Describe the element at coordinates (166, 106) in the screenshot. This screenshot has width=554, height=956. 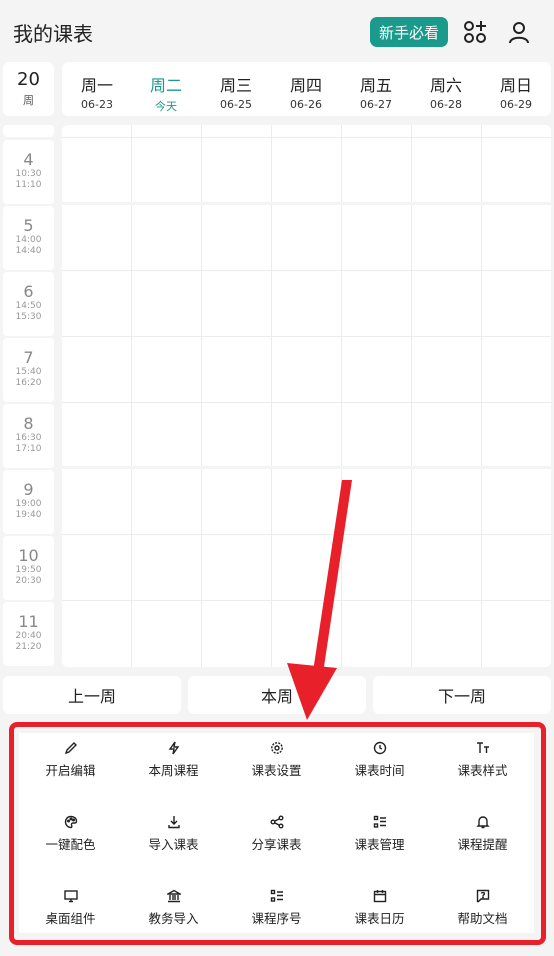
I see `day-date: 今天` at that location.